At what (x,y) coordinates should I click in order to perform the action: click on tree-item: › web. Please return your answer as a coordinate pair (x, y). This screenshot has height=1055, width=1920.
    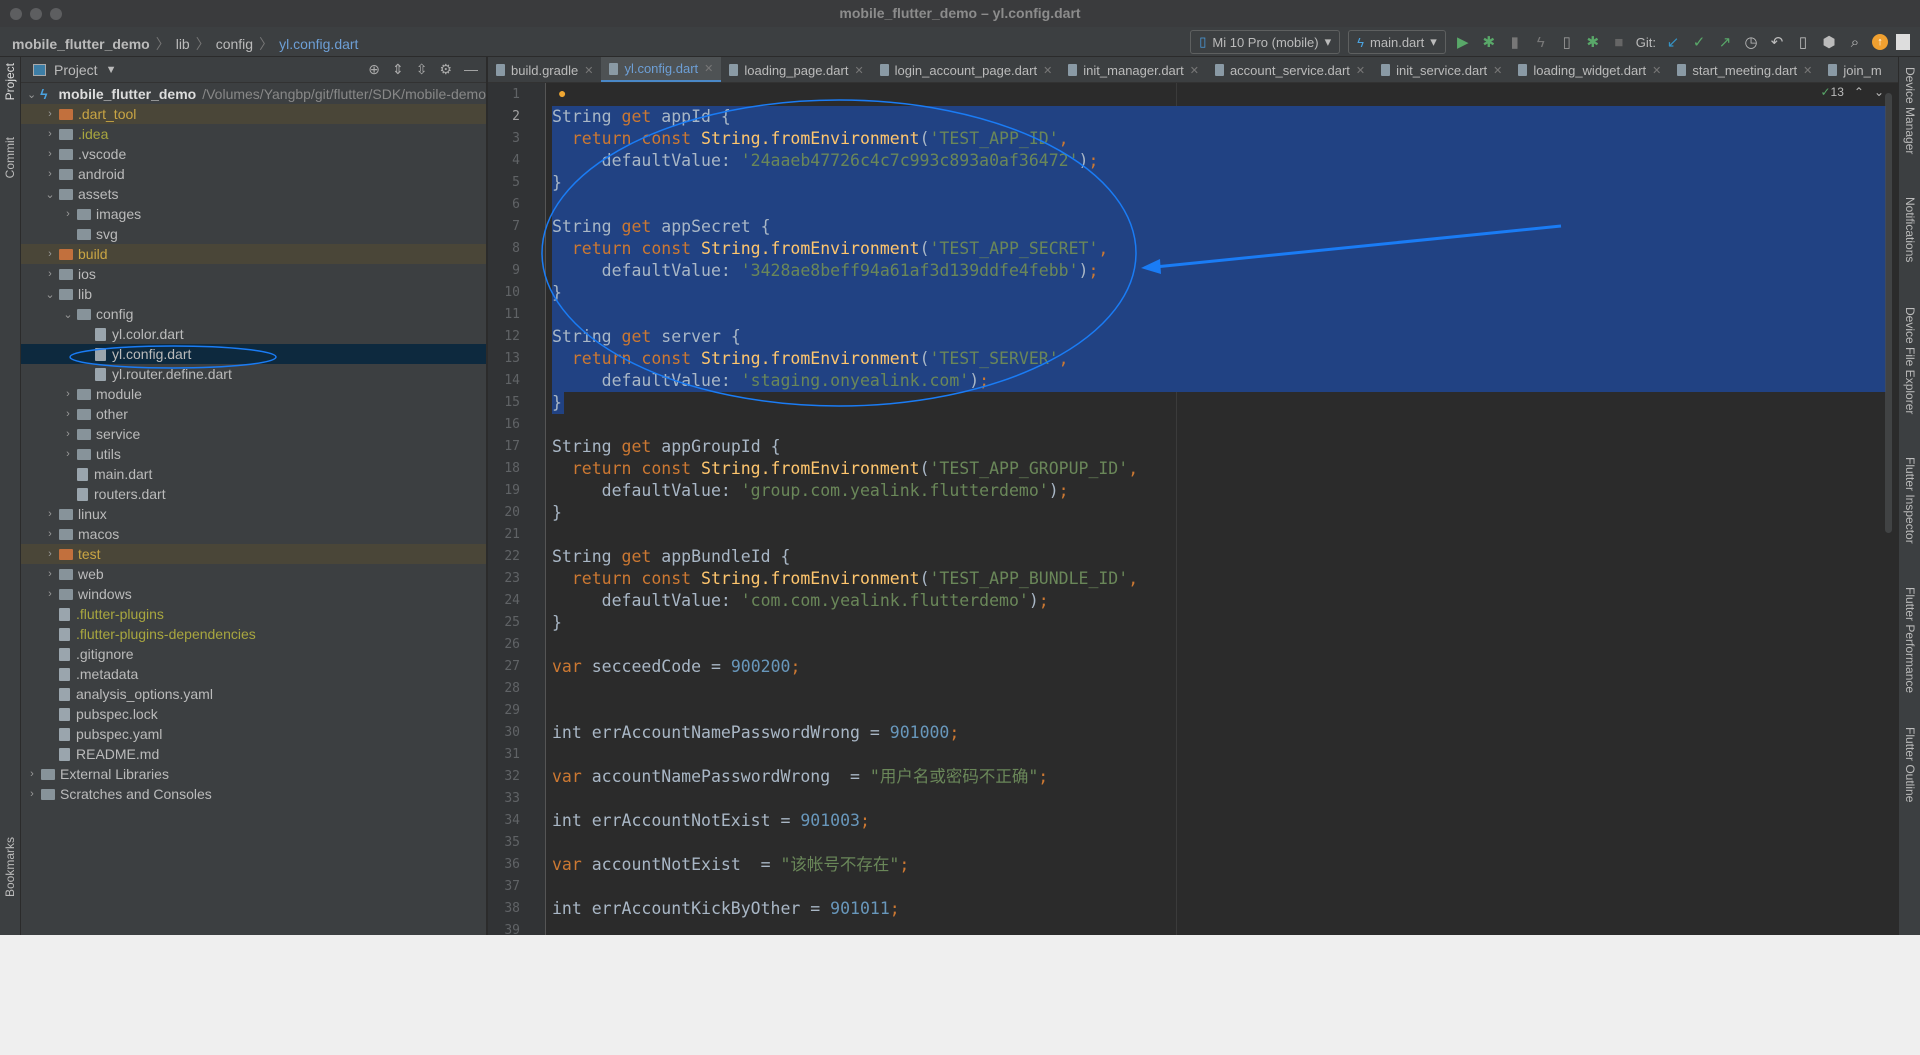
    Looking at the image, I should click on (253, 574).